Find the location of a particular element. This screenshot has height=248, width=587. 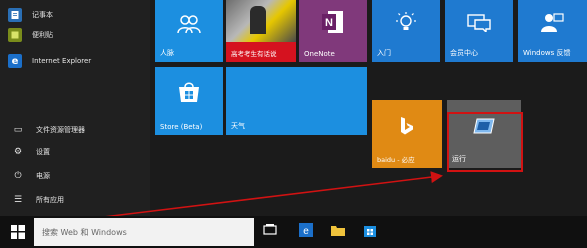

edge-browser-icon: e is located at coordinates (306, 230).